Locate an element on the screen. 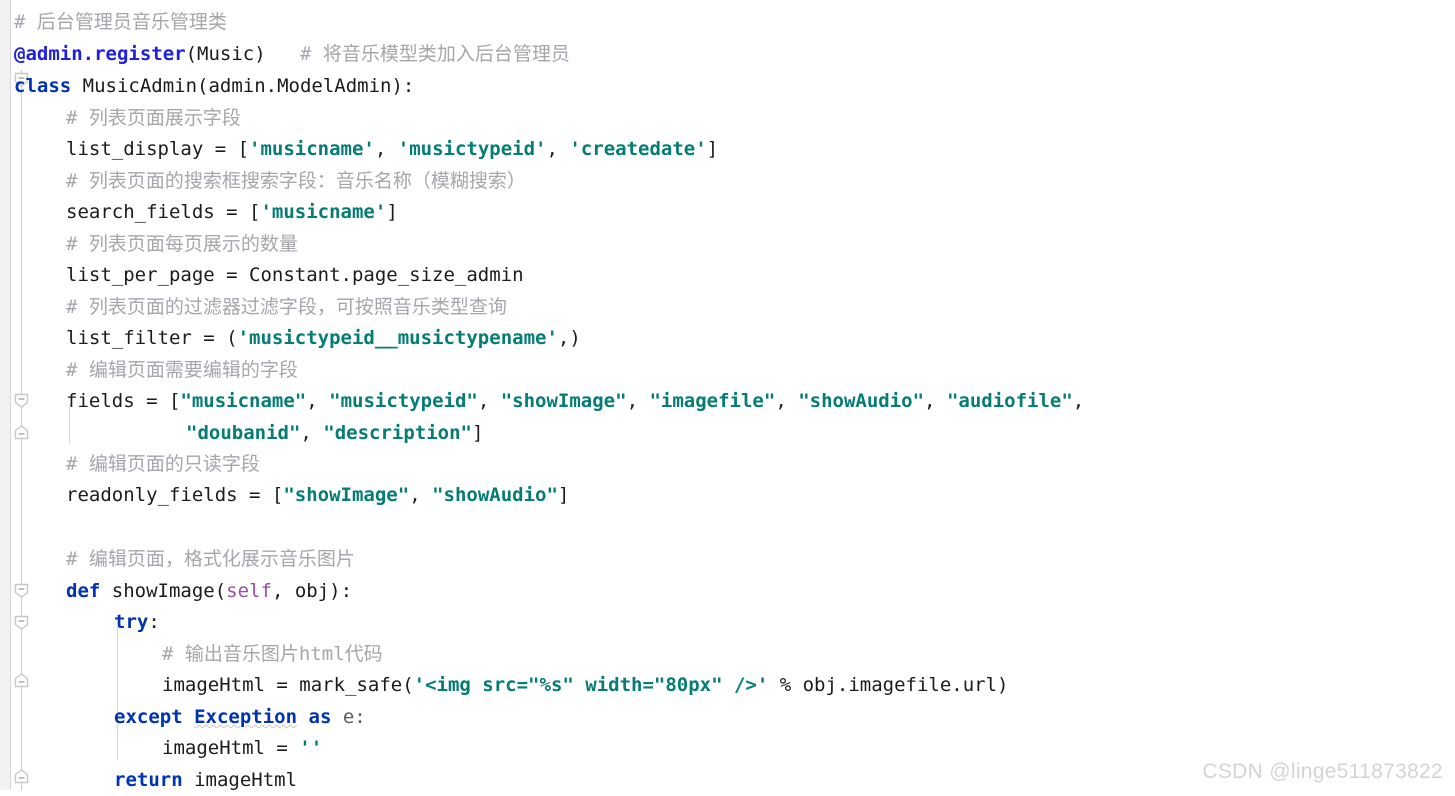 This screenshot has height=796, width=1455. code-line: # 后台管理员音乐管理类 is located at coordinates (113, 22).